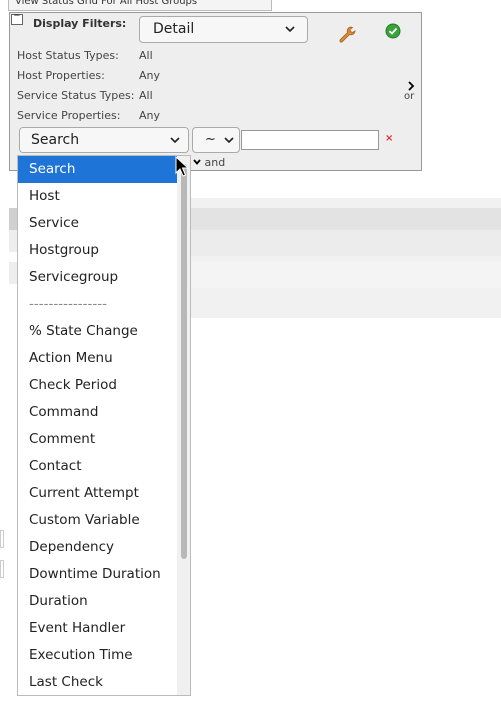 This screenshot has height=708, width=501. I want to click on view-type-select: Detail, so click(223, 29).